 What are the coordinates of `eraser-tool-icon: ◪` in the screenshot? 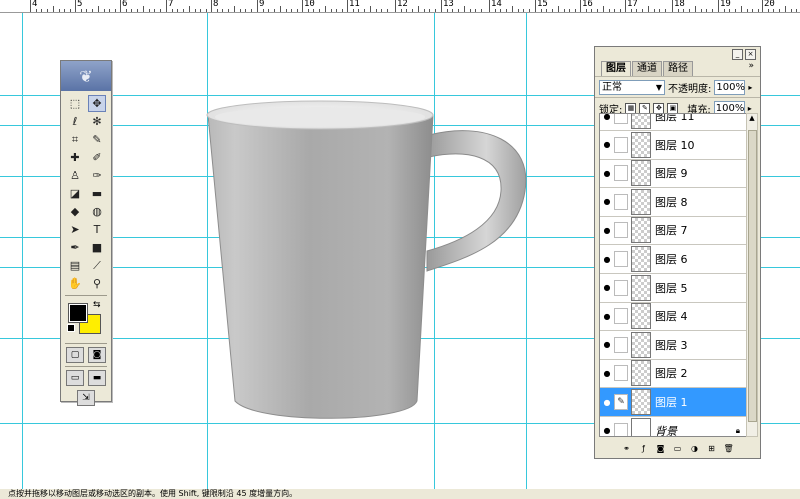 It's located at (75, 193).